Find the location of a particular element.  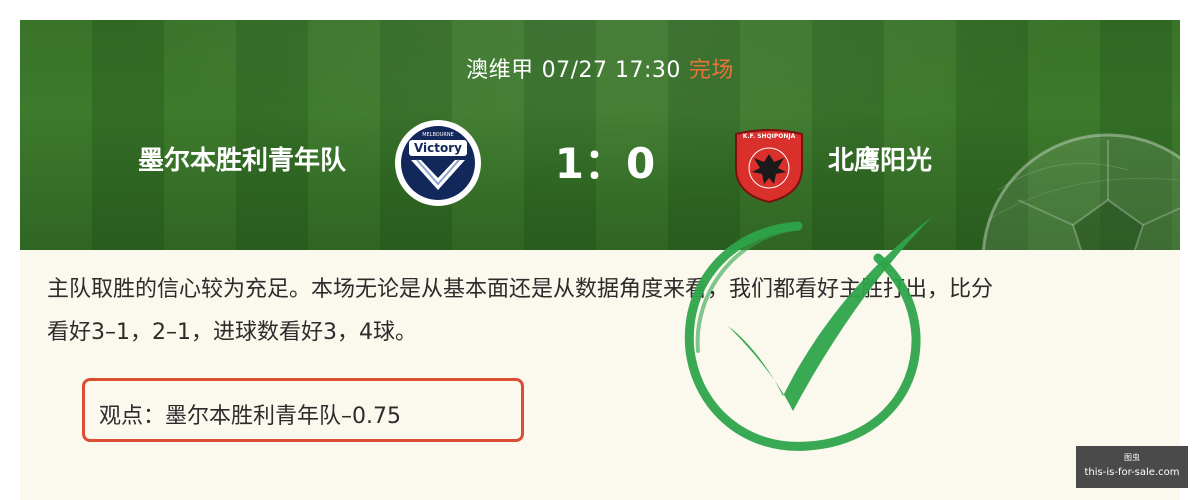

match-score: 1：0 is located at coordinates (605, 163).